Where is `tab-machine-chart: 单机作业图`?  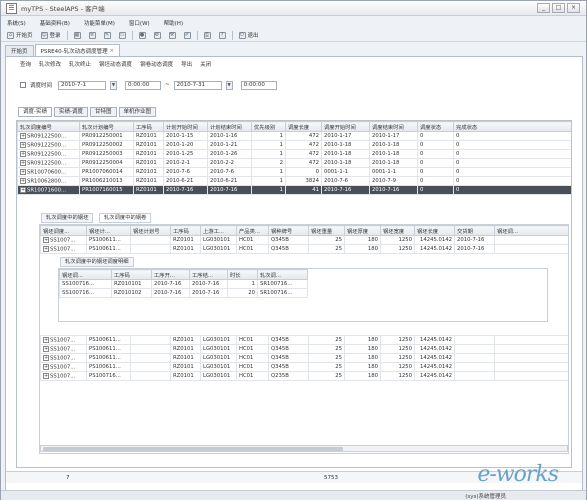 tab-machine-chart: 单机作业图 is located at coordinates (137, 112).